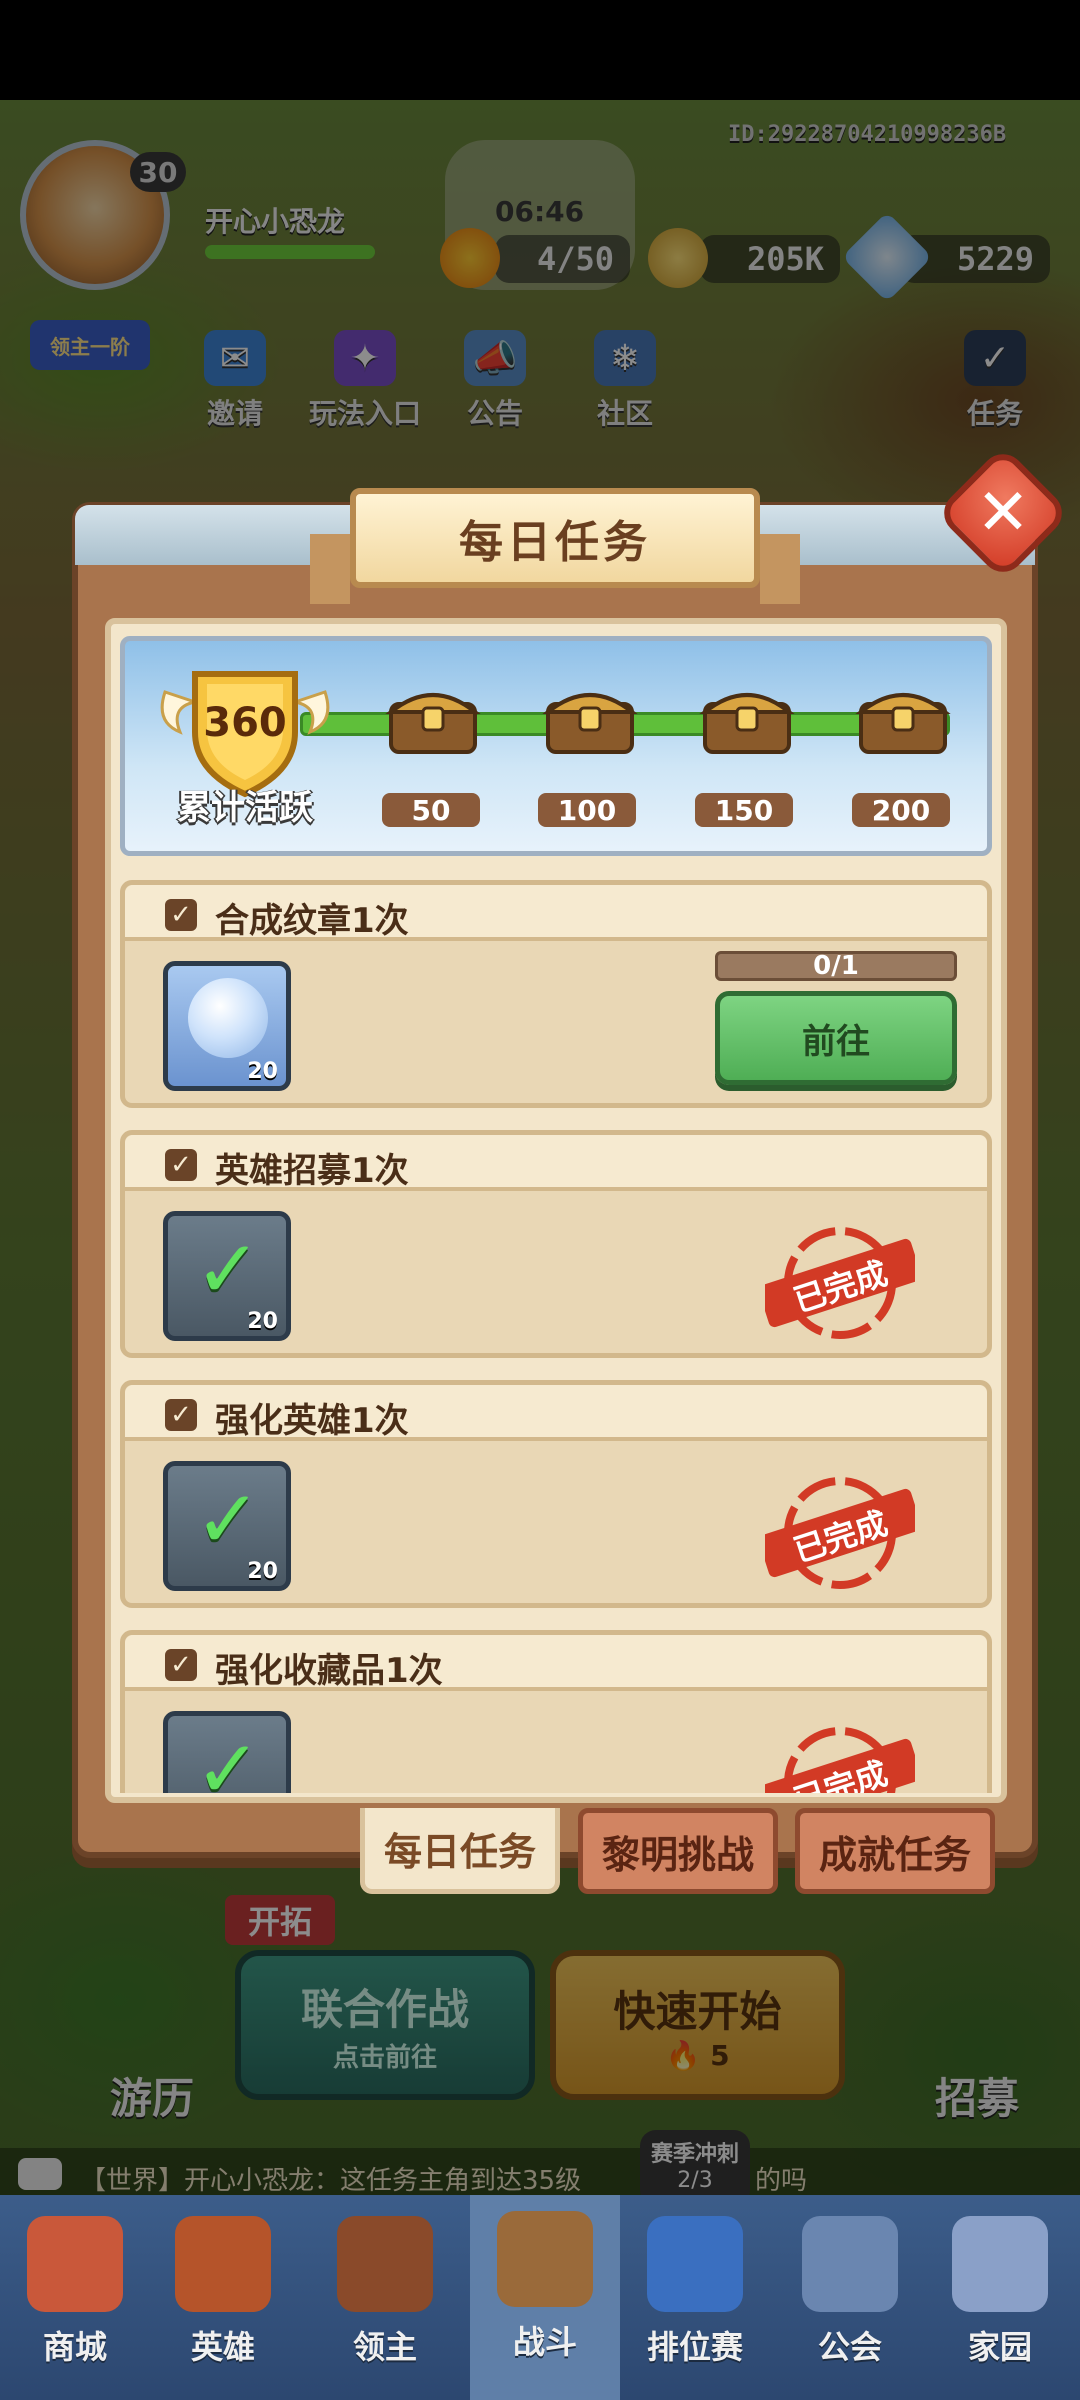 This screenshot has width=1080, height=2400. Describe the element at coordinates (75, 2264) in the screenshot. I see `shop-icon` at that location.